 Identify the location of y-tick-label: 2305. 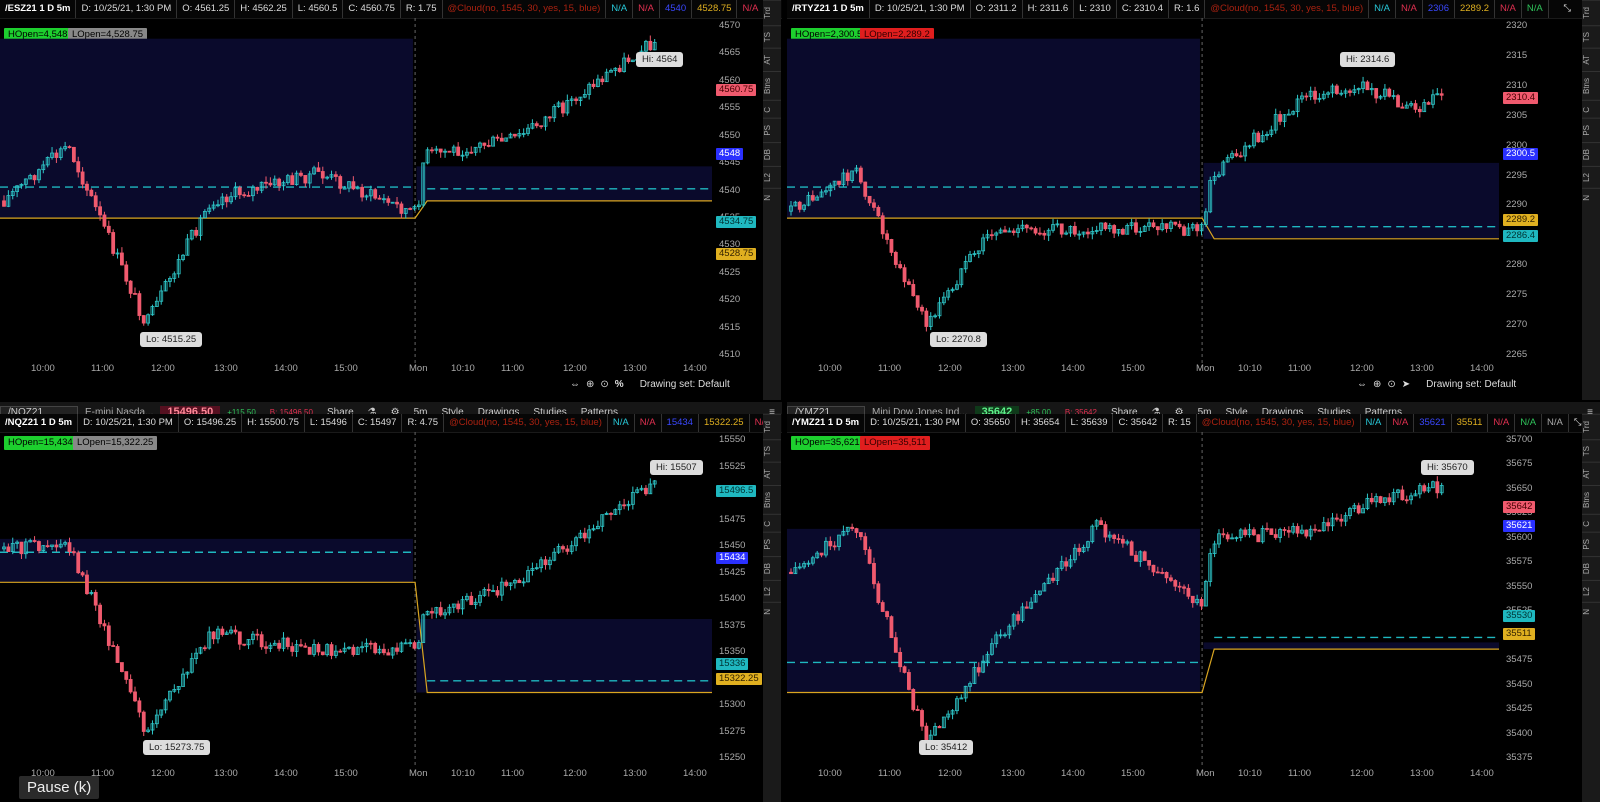
(1517, 115).